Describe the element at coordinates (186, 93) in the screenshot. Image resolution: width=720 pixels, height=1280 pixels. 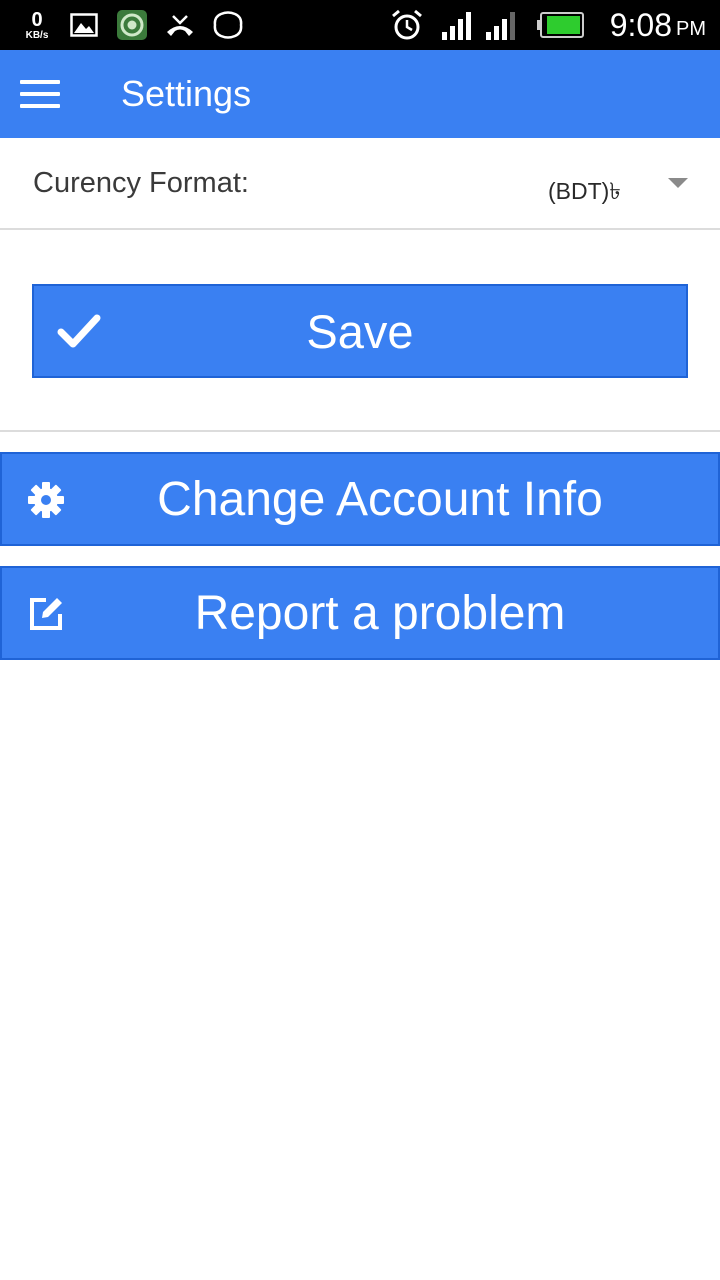
I see `page-title: Settings` at that location.